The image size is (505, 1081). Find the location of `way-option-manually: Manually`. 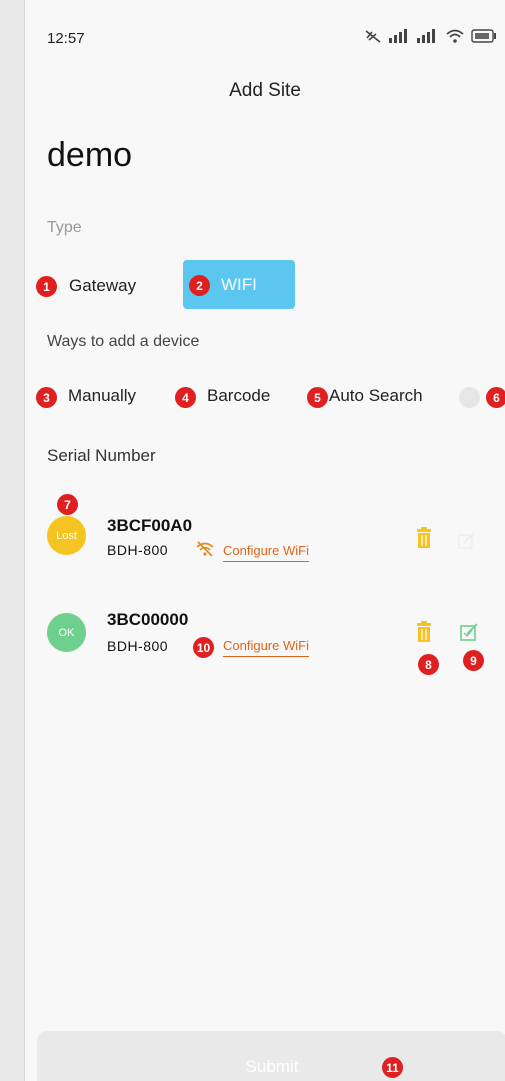

way-option-manually: Manually is located at coordinates (102, 396).